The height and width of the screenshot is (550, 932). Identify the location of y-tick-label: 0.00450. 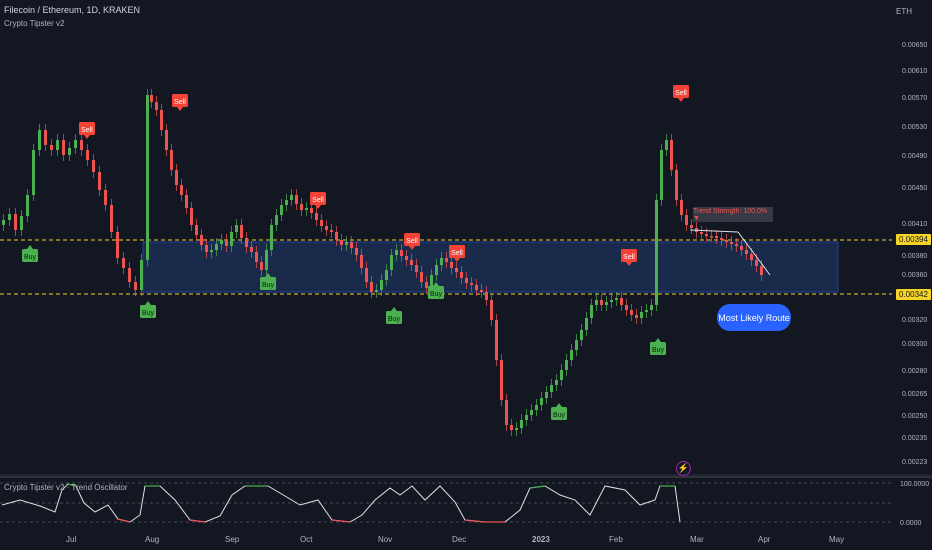
(914, 188).